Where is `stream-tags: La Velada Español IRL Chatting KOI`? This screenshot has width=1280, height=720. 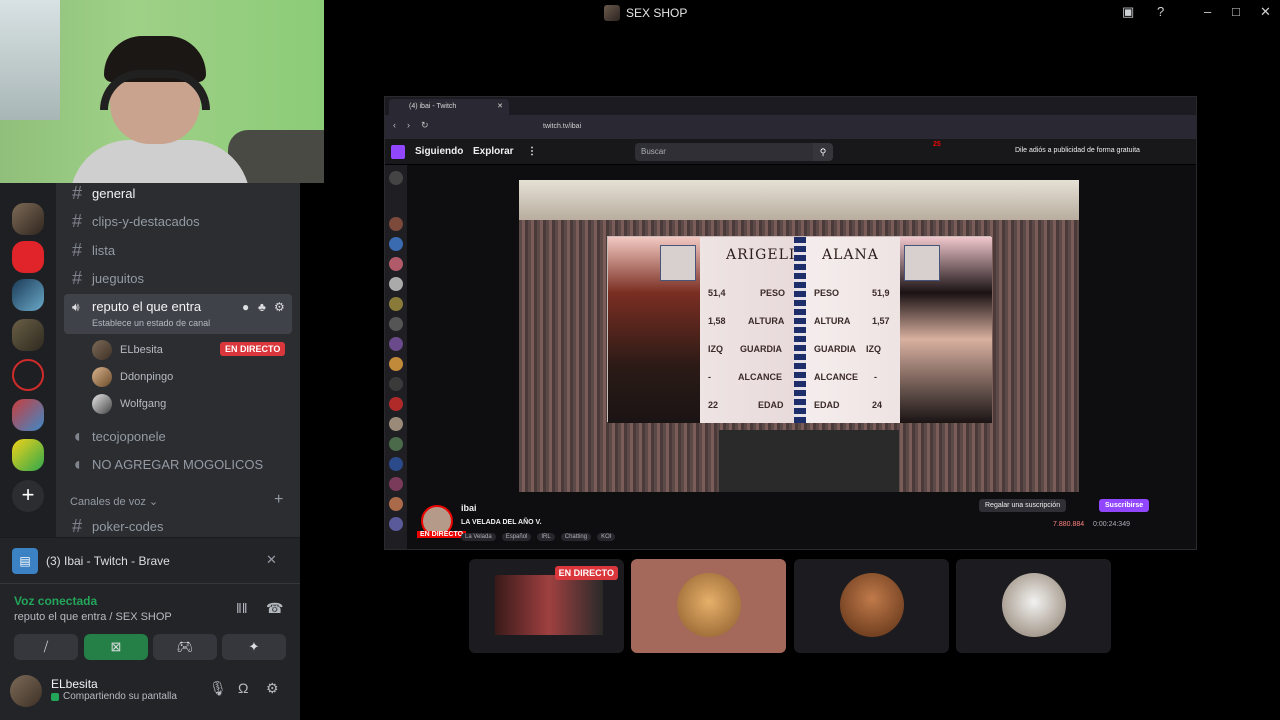
stream-tags: La Velada Español IRL Chatting KOI is located at coordinates (538, 537).